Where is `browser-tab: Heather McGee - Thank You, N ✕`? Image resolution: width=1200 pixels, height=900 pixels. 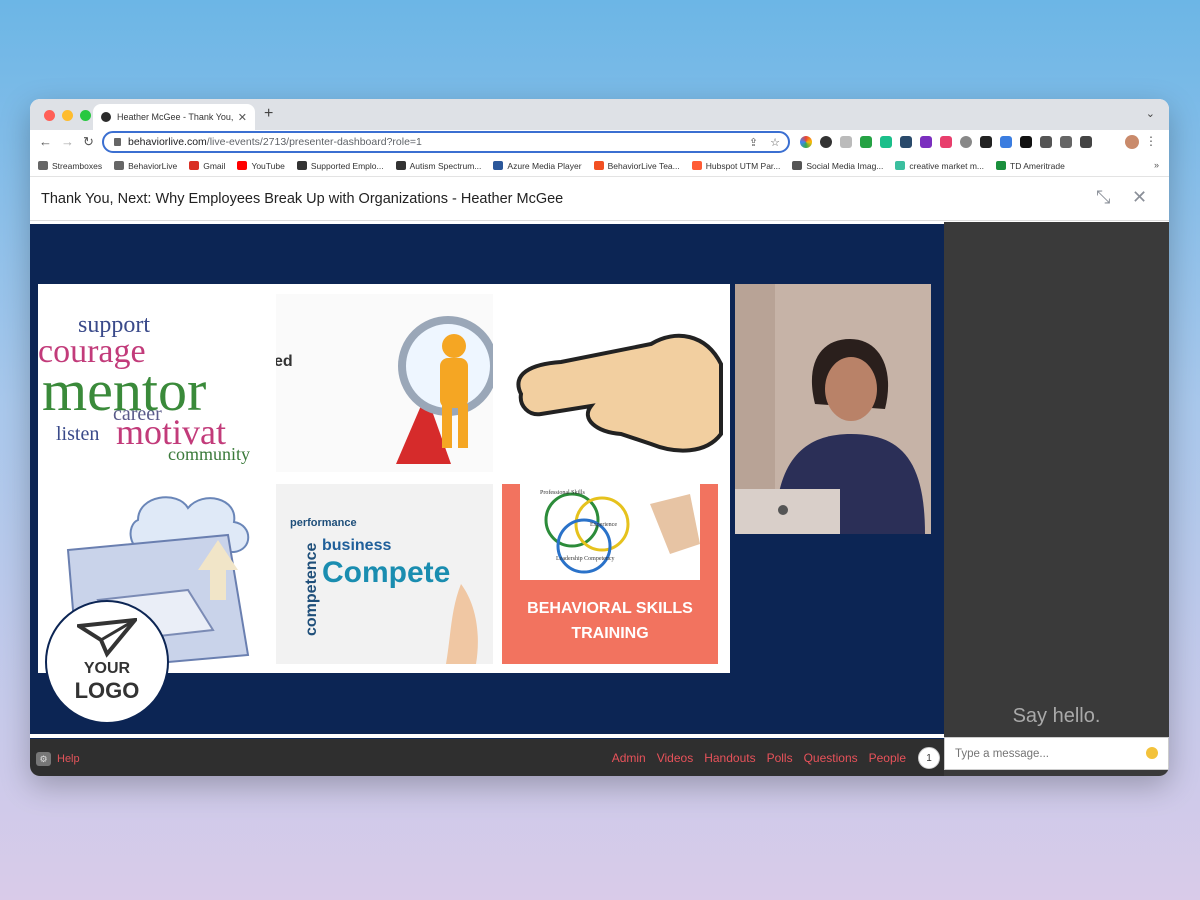 browser-tab: Heather McGee - Thank You, N ✕ is located at coordinates (174, 117).